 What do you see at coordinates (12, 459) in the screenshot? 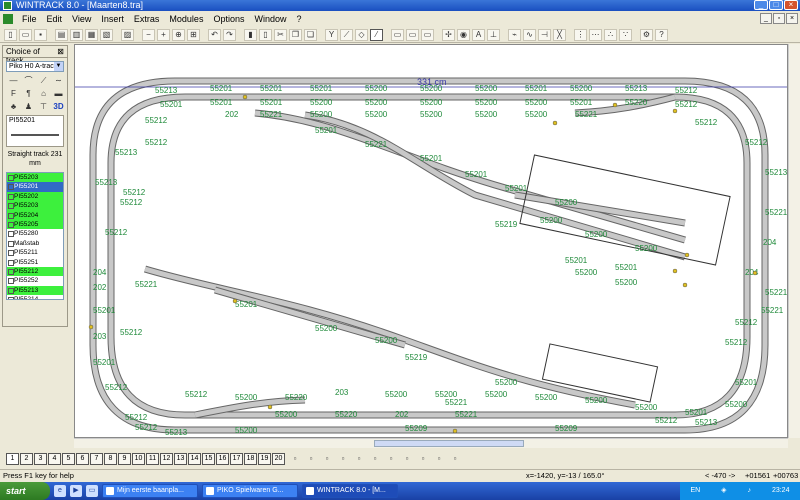
I see `page-button: 1` at bounding box center [12, 459].